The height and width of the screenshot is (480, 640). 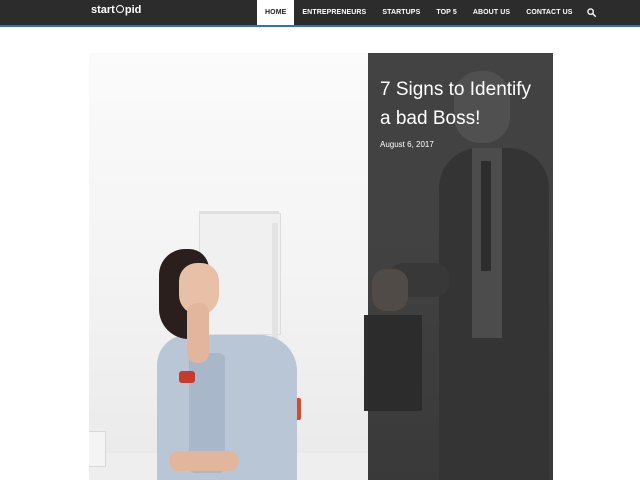 What do you see at coordinates (133, 10) in the screenshot?
I see `logo-text-end: pid` at bounding box center [133, 10].